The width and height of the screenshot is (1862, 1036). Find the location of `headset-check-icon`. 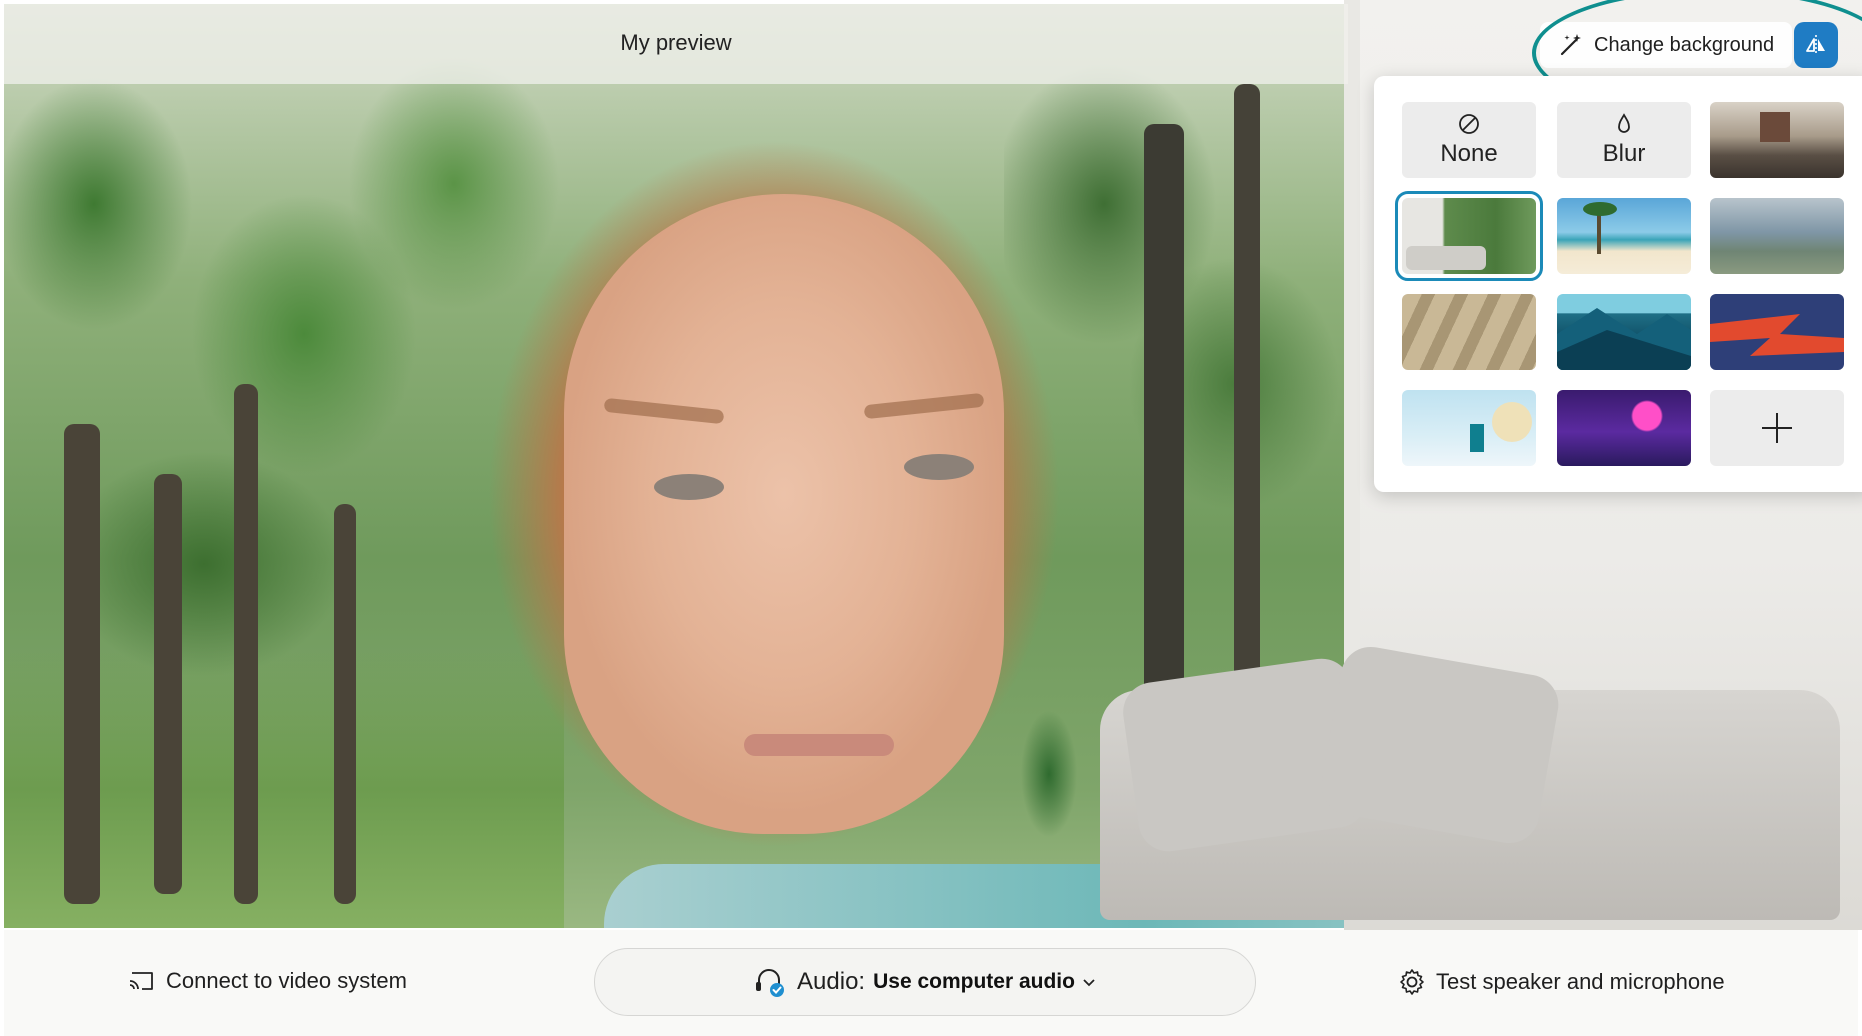

headset-check-icon is located at coordinates (770, 983).